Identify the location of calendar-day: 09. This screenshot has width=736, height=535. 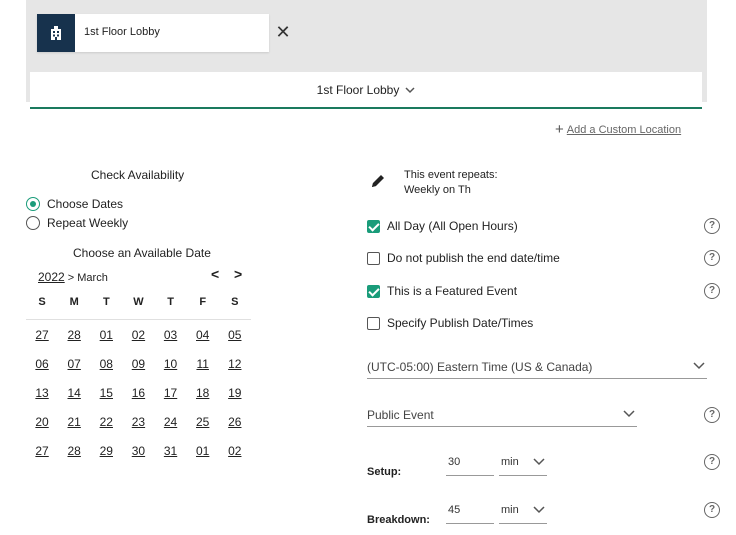
(138, 364).